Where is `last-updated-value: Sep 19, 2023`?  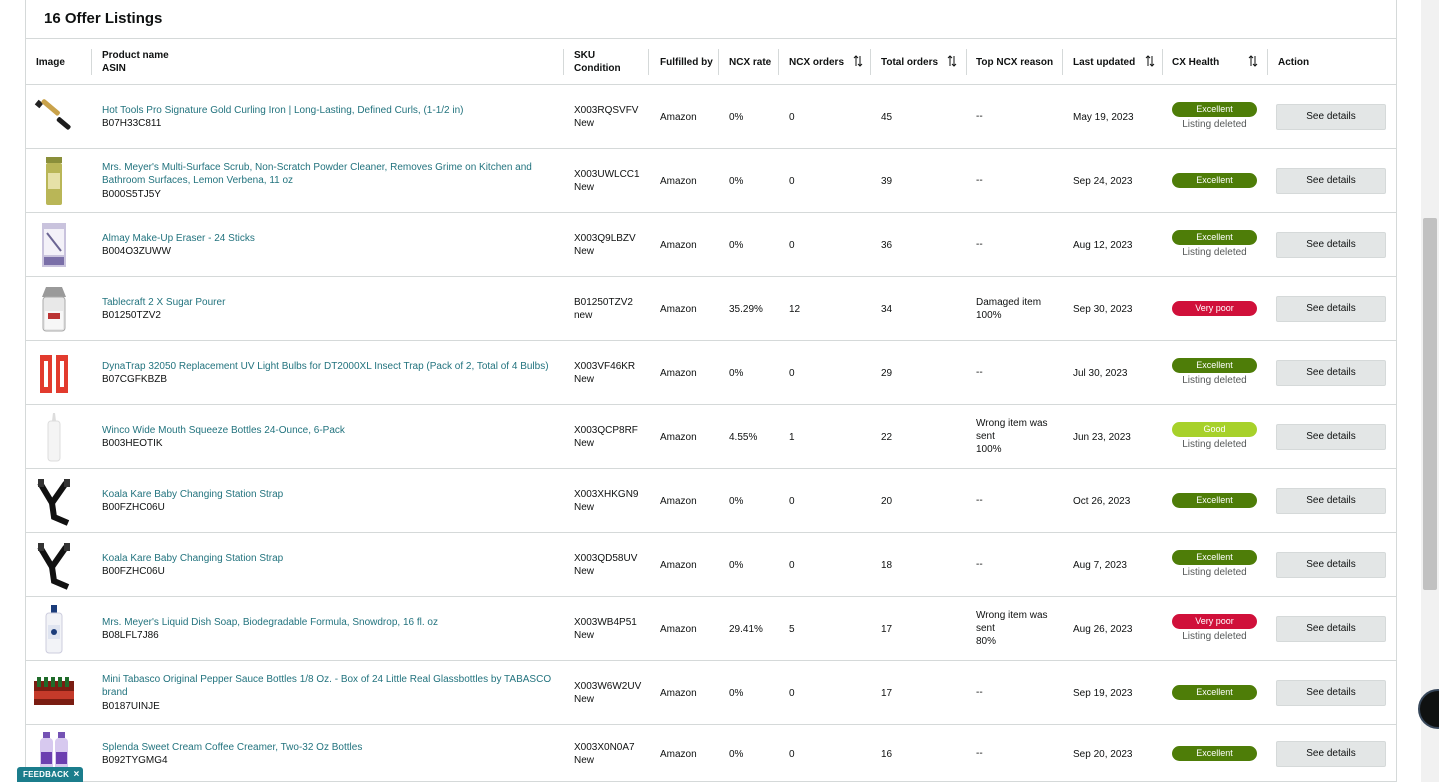 last-updated-value: Sep 19, 2023 is located at coordinates (1103, 693).